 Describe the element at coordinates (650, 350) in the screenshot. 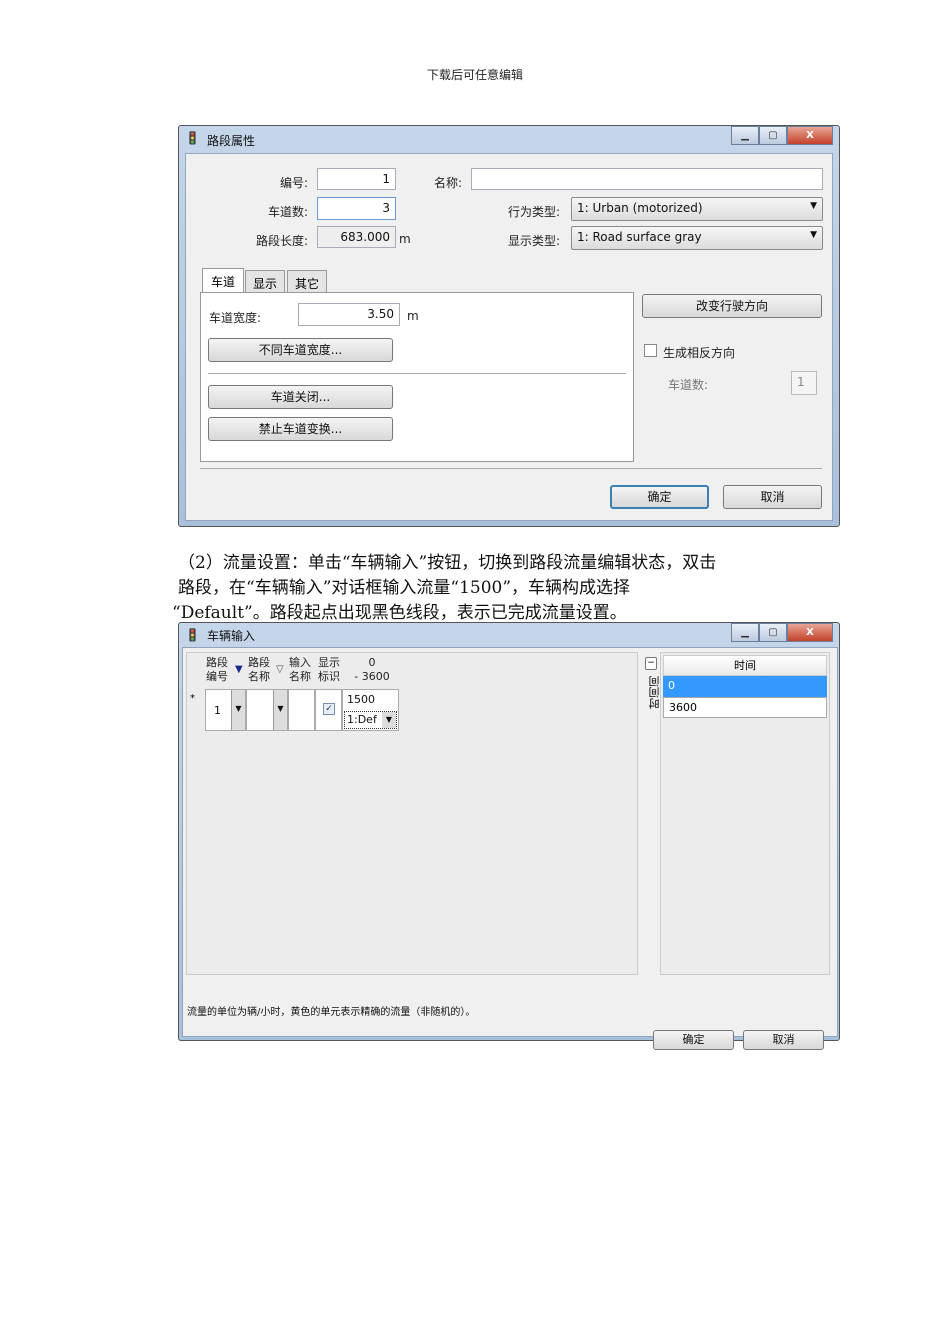

I see `opposite-direction-checkbox` at that location.